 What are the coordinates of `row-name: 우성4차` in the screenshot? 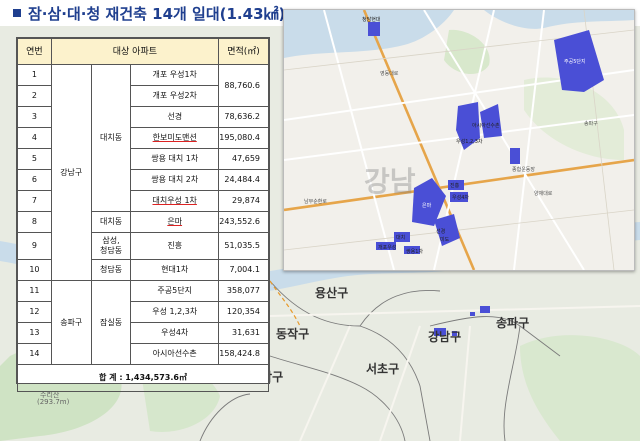 It's located at (174, 333).